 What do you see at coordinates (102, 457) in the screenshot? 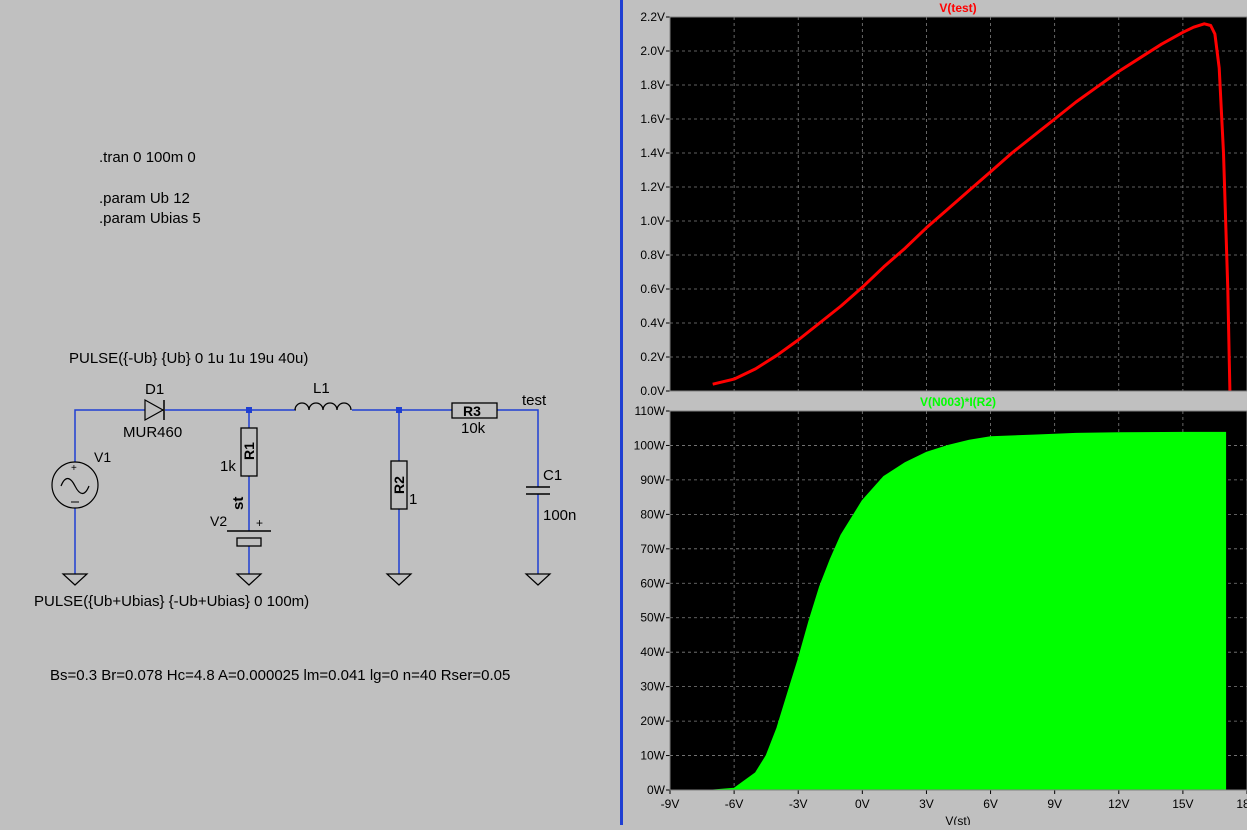
I see `v1-label: V1` at bounding box center [102, 457].